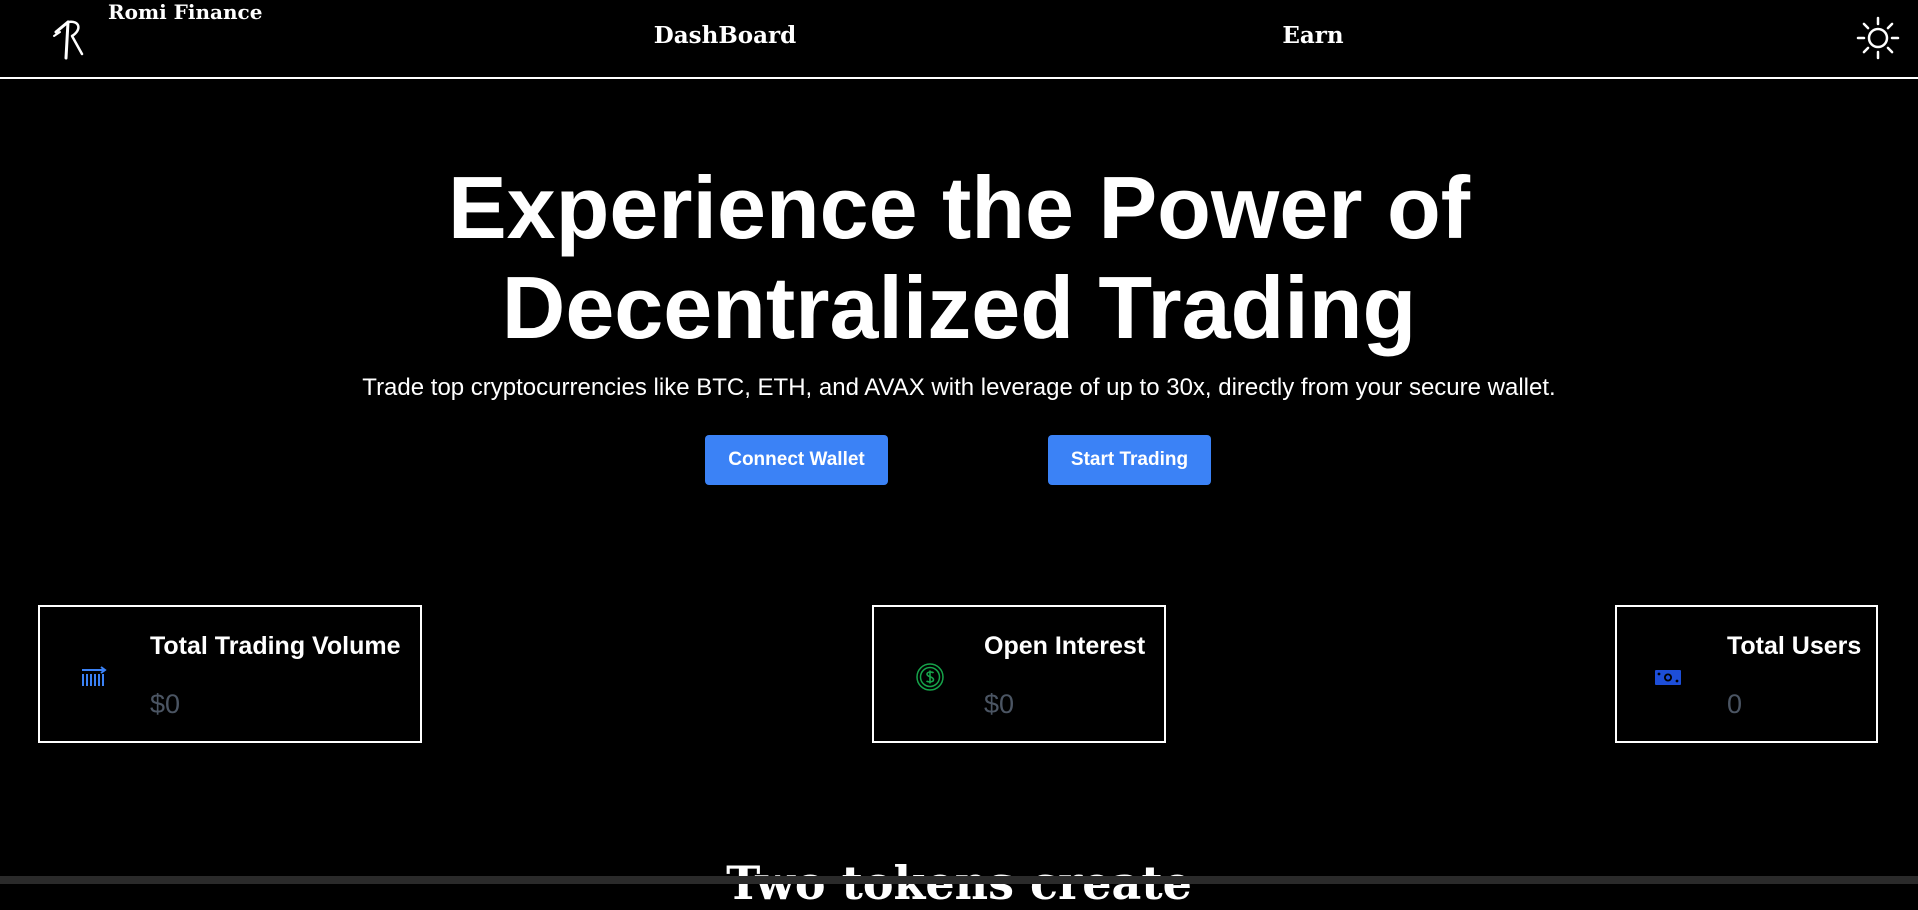 This screenshot has height=910, width=1918. Describe the element at coordinates (1019, 674) in the screenshot. I see `stat-card-open-interest: Open Interest $0` at that location.